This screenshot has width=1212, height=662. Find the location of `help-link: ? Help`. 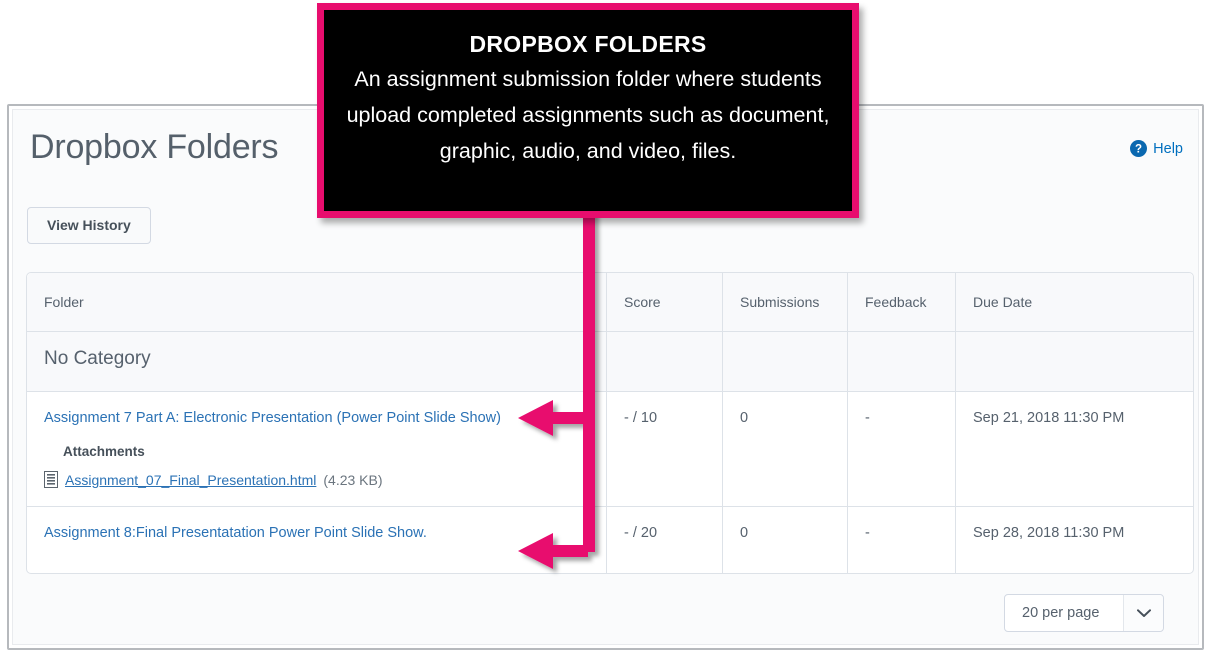

help-link: ? Help is located at coordinates (1156, 148).